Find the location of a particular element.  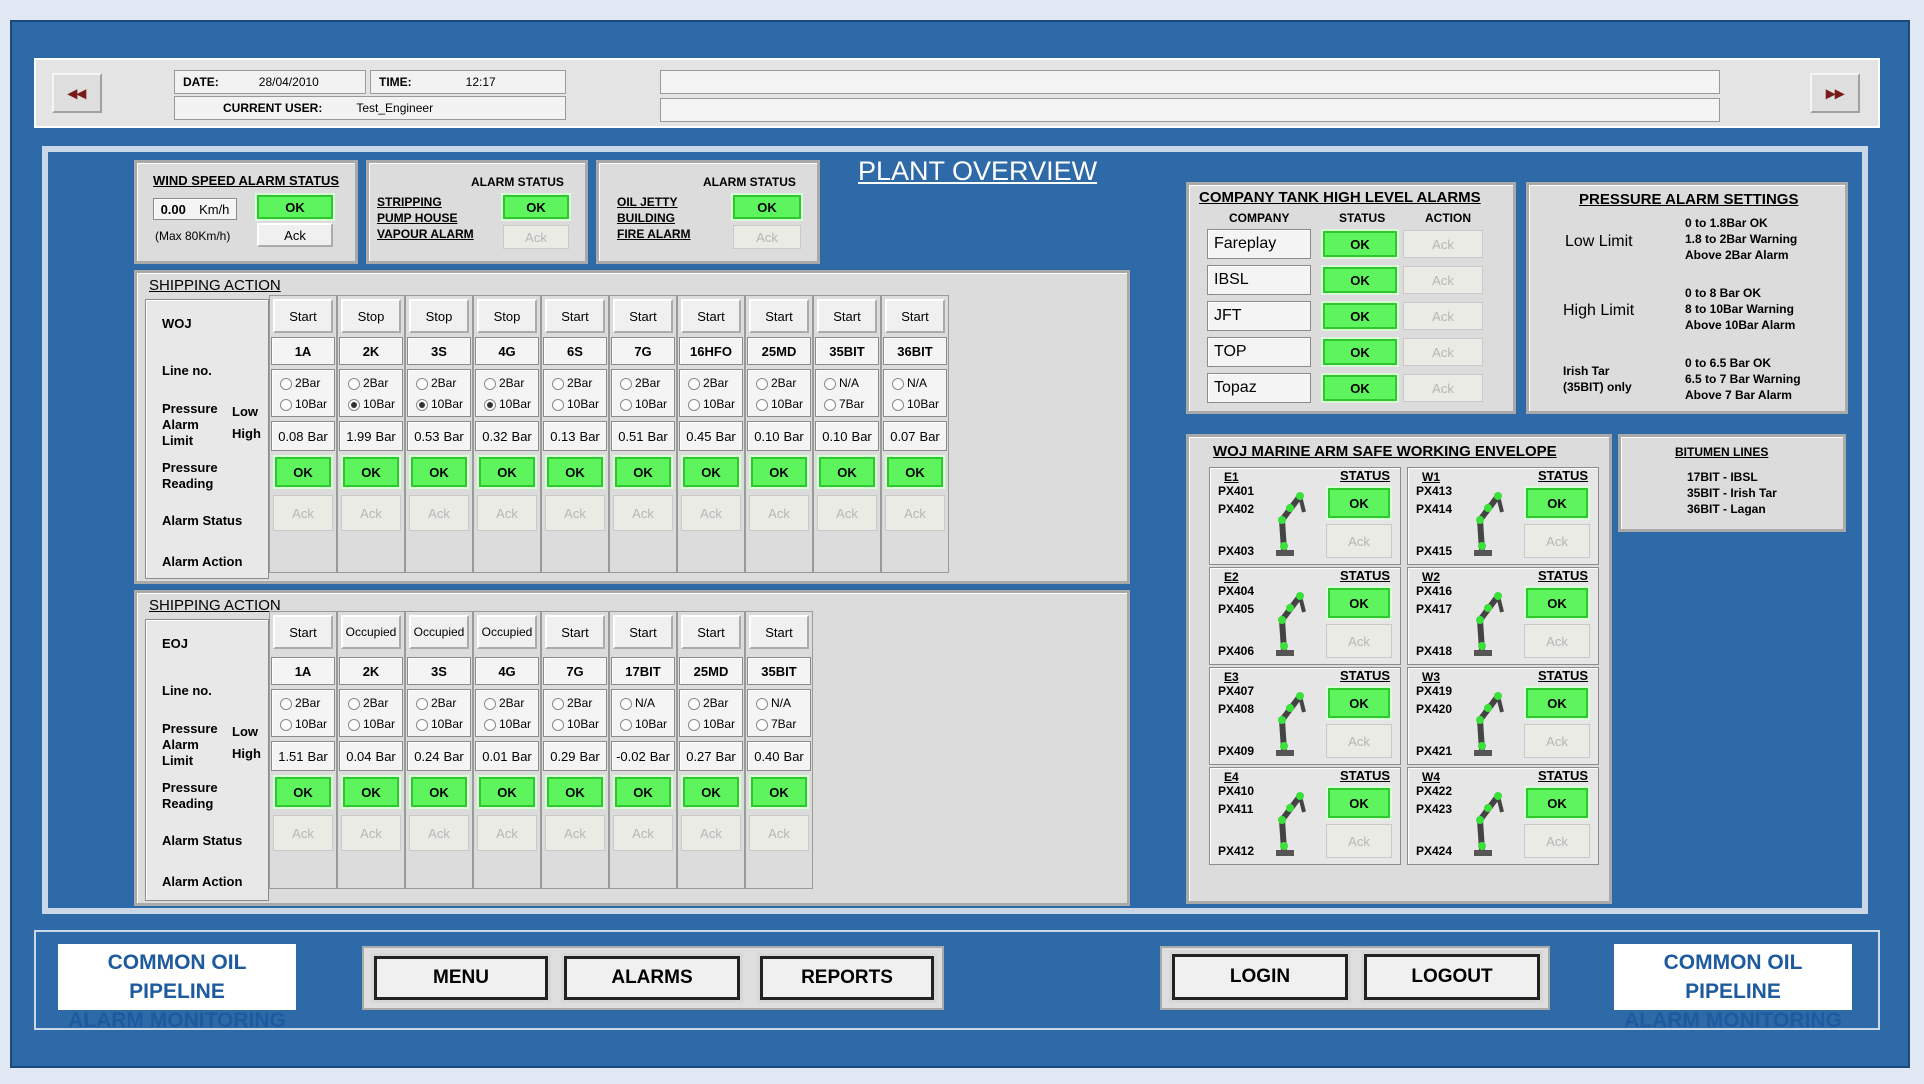

logout-button: LOGOUT is located at coordinates (1452, 977).